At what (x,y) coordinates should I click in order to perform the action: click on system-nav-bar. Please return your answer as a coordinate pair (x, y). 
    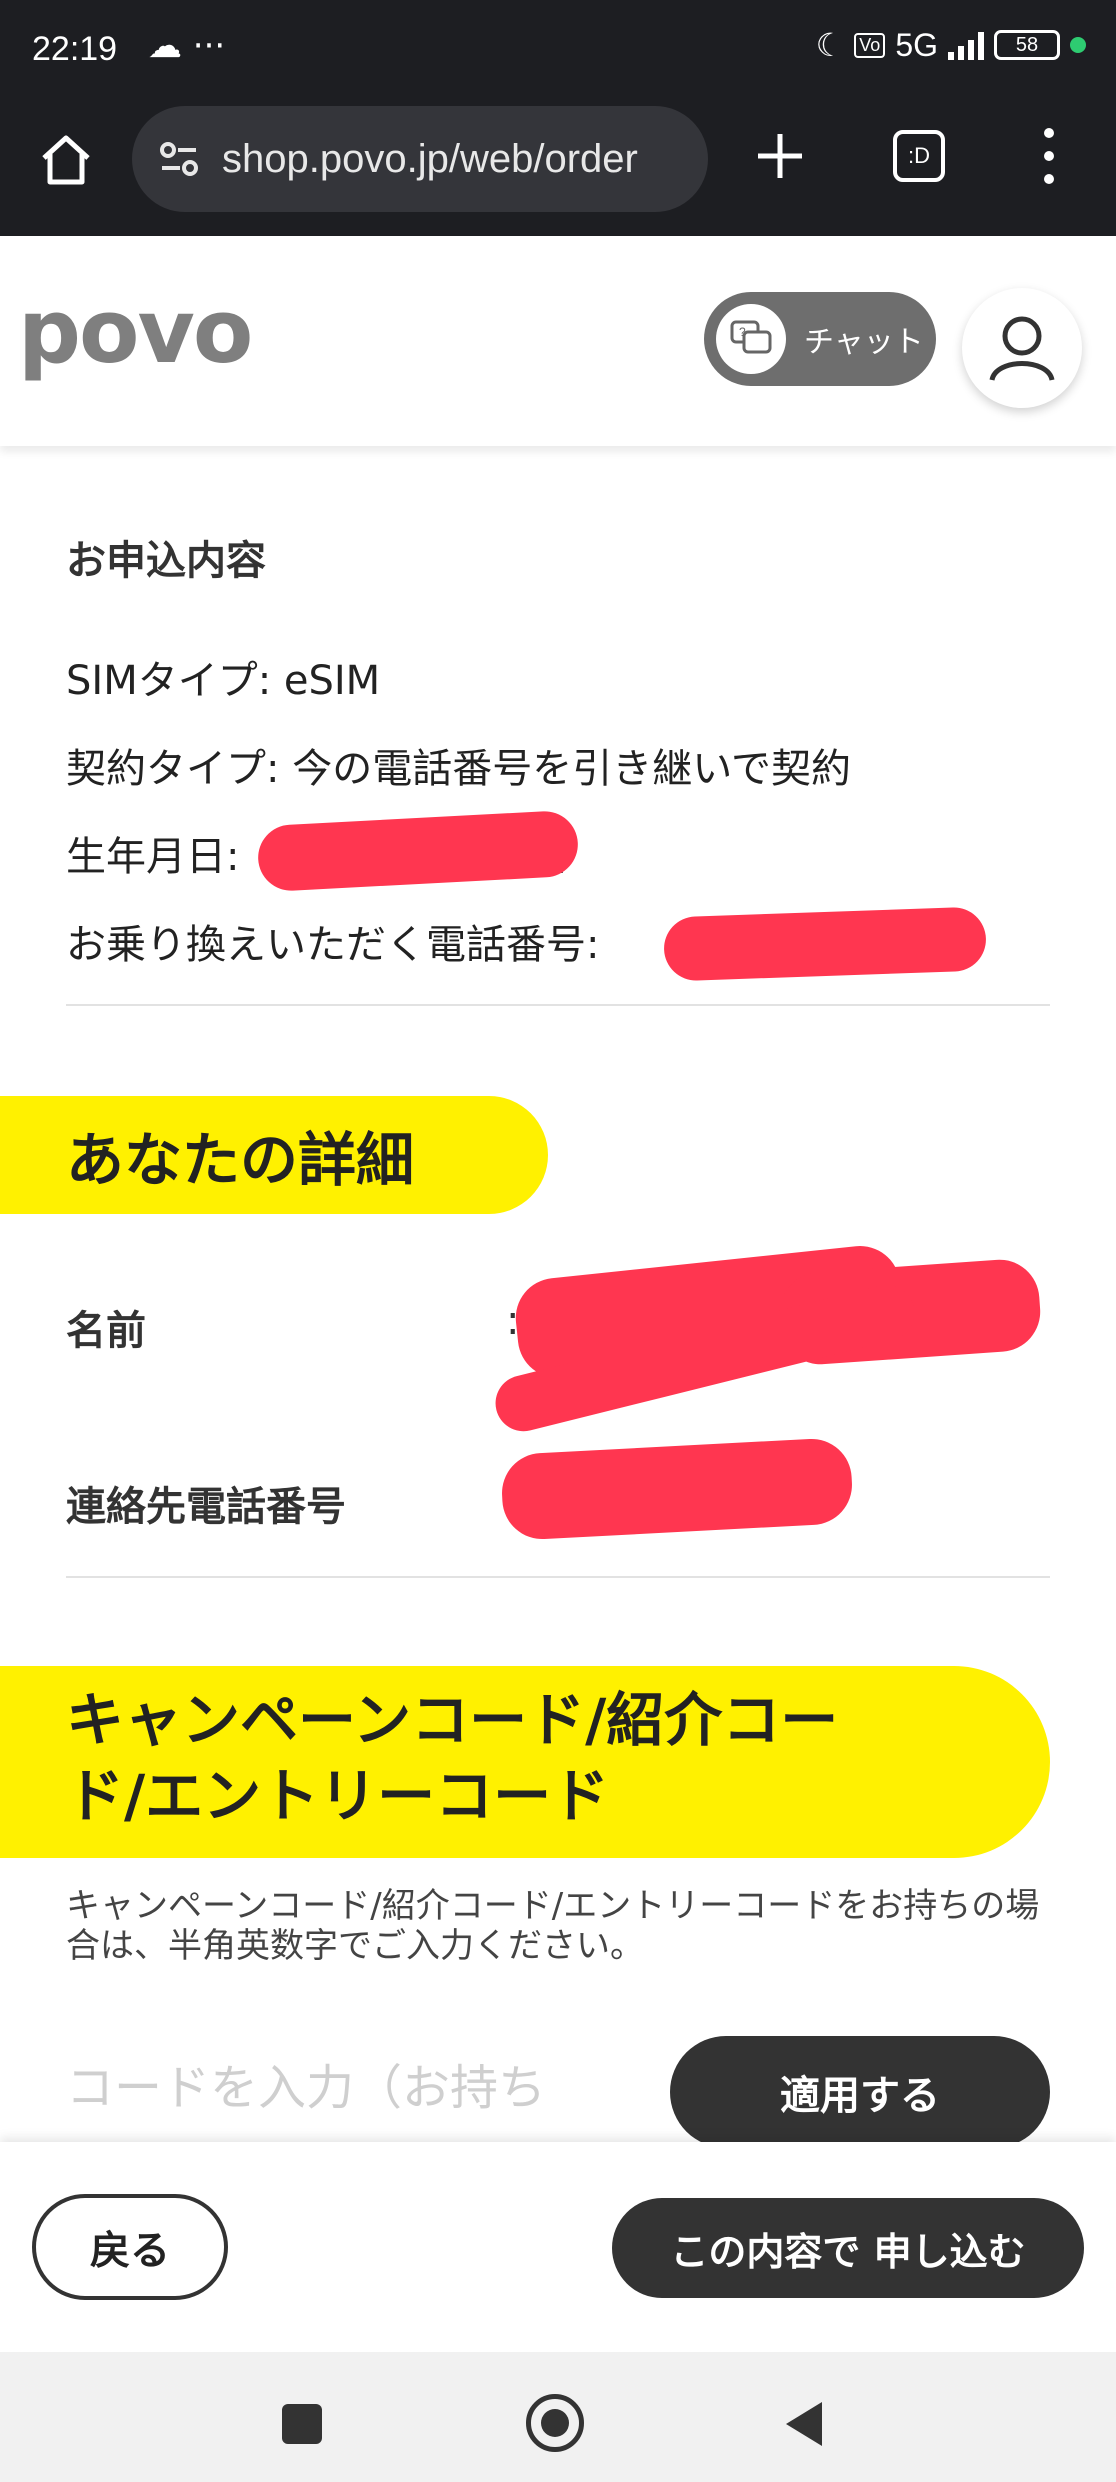
    Looking at the image, I should click on (558, 2417).